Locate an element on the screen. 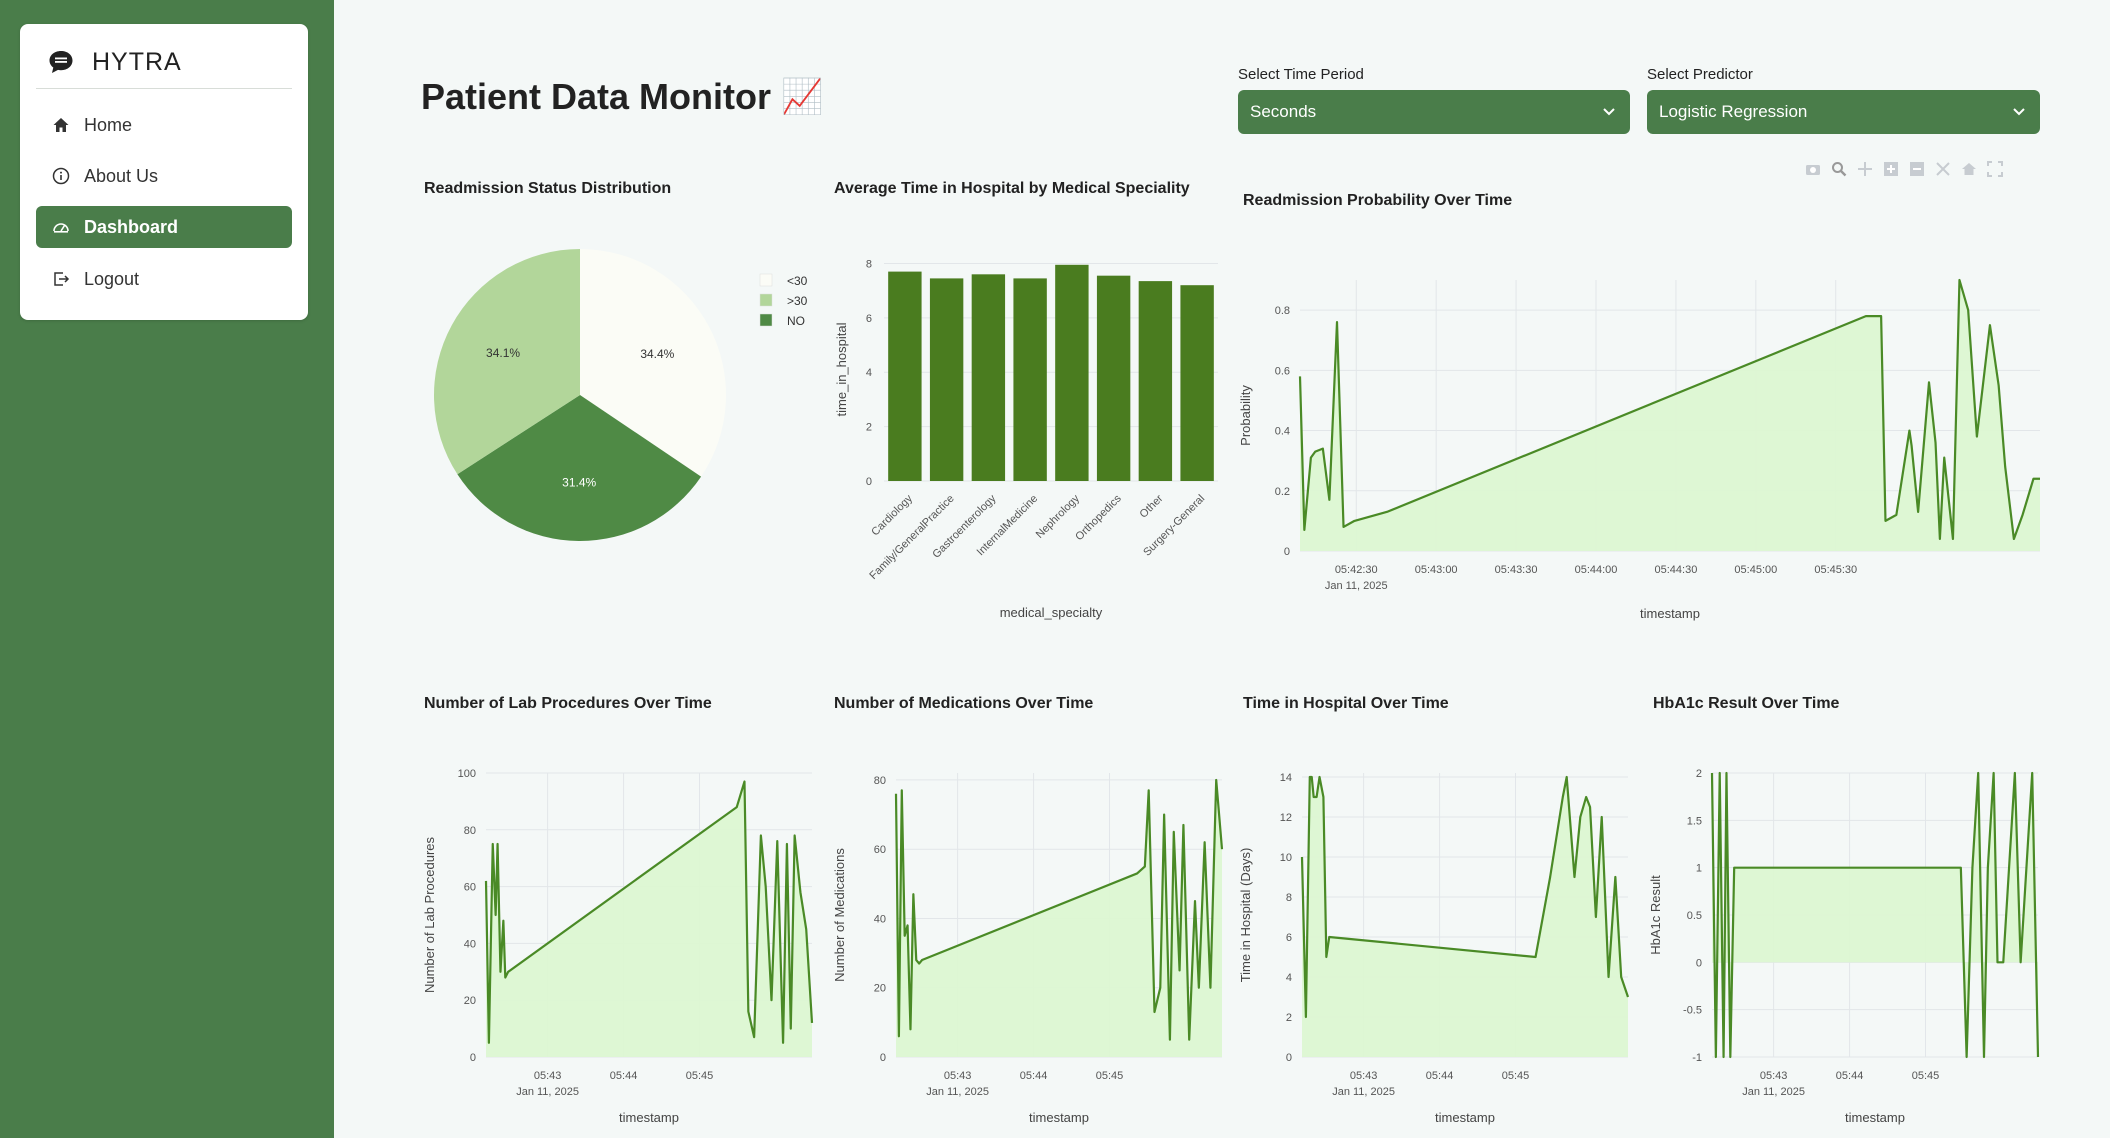  zoom-in-icon is located at coordinates (1891, 169).